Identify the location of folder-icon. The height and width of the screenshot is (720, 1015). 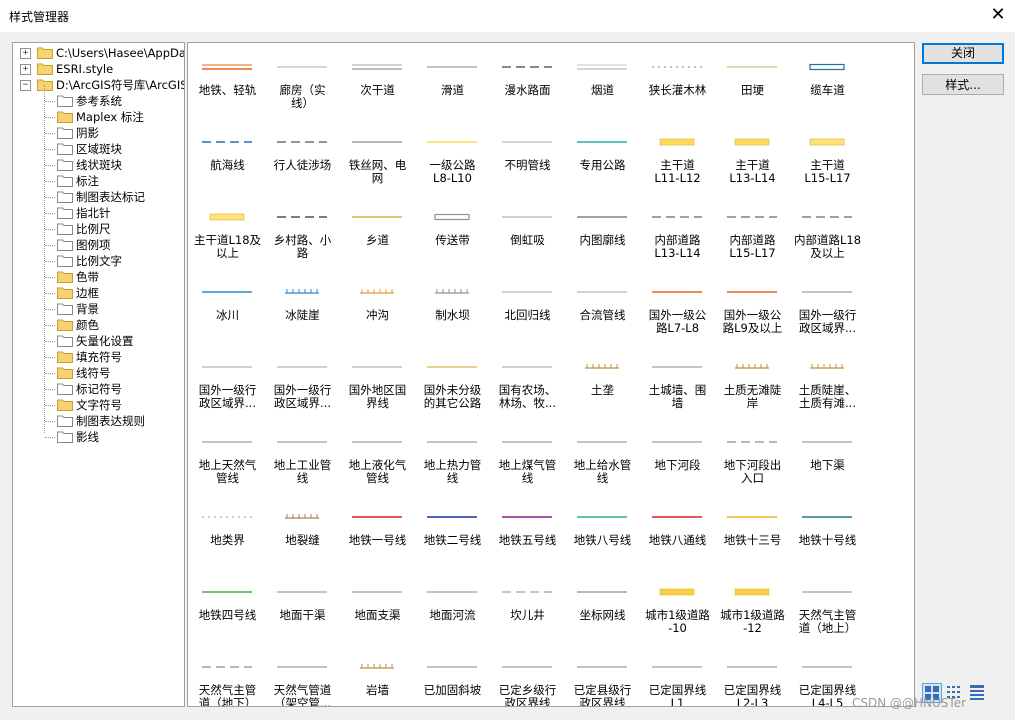
(65, 388).